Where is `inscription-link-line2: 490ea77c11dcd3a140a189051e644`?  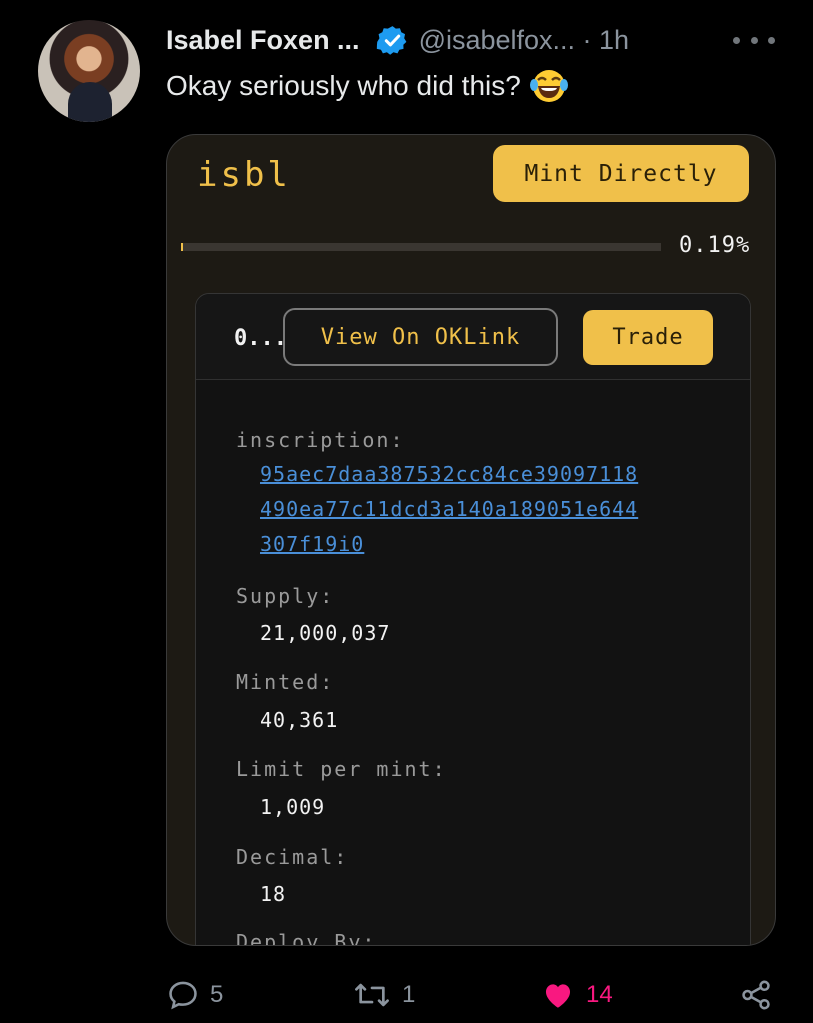 inscription-link-line2: 490ea77c11dcd3a140a189051e644 is located at coordinates (449, 509).